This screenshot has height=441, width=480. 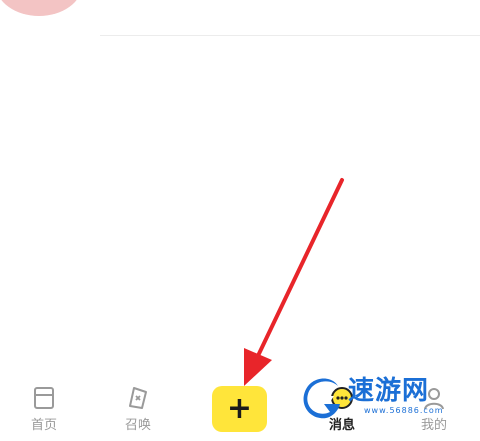 I want to click on plus-icon: +, so click(x=239, y=408).